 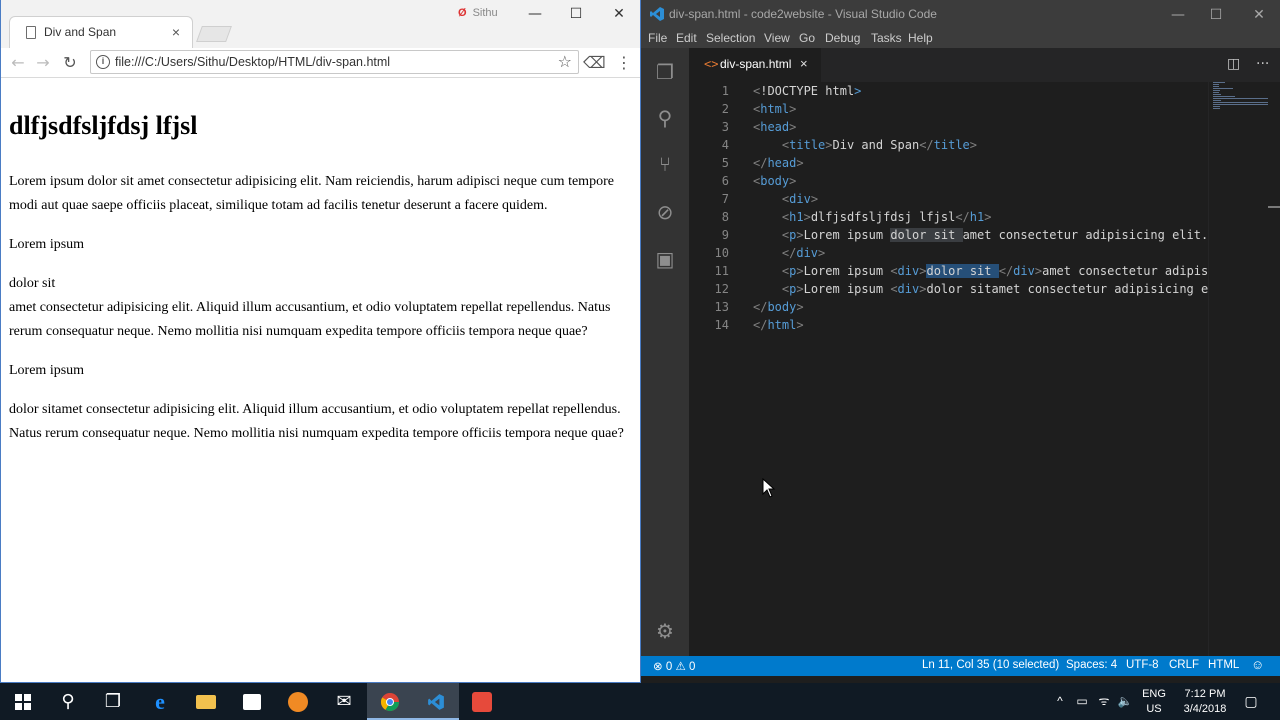 I want to click on edge-icon: e, so click(x=160, y=701).